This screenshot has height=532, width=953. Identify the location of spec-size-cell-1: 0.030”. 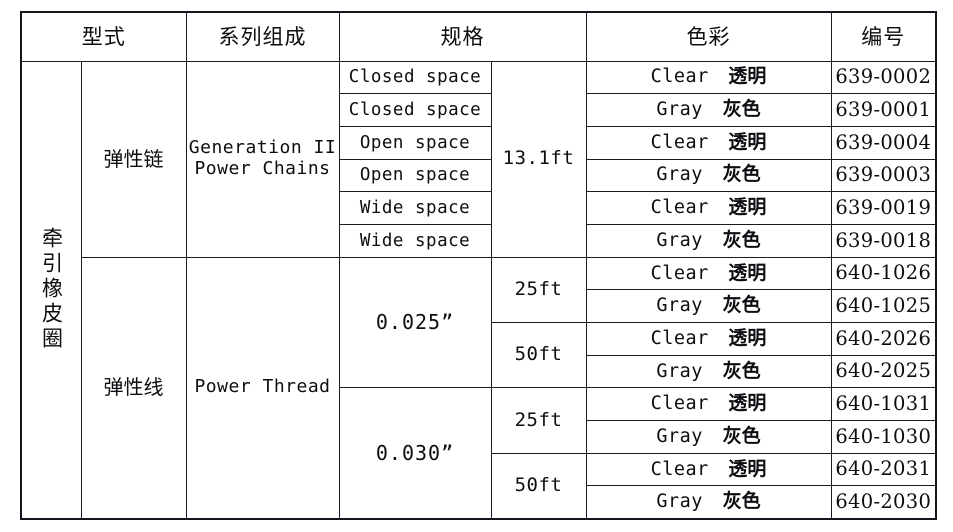
(415, 453).